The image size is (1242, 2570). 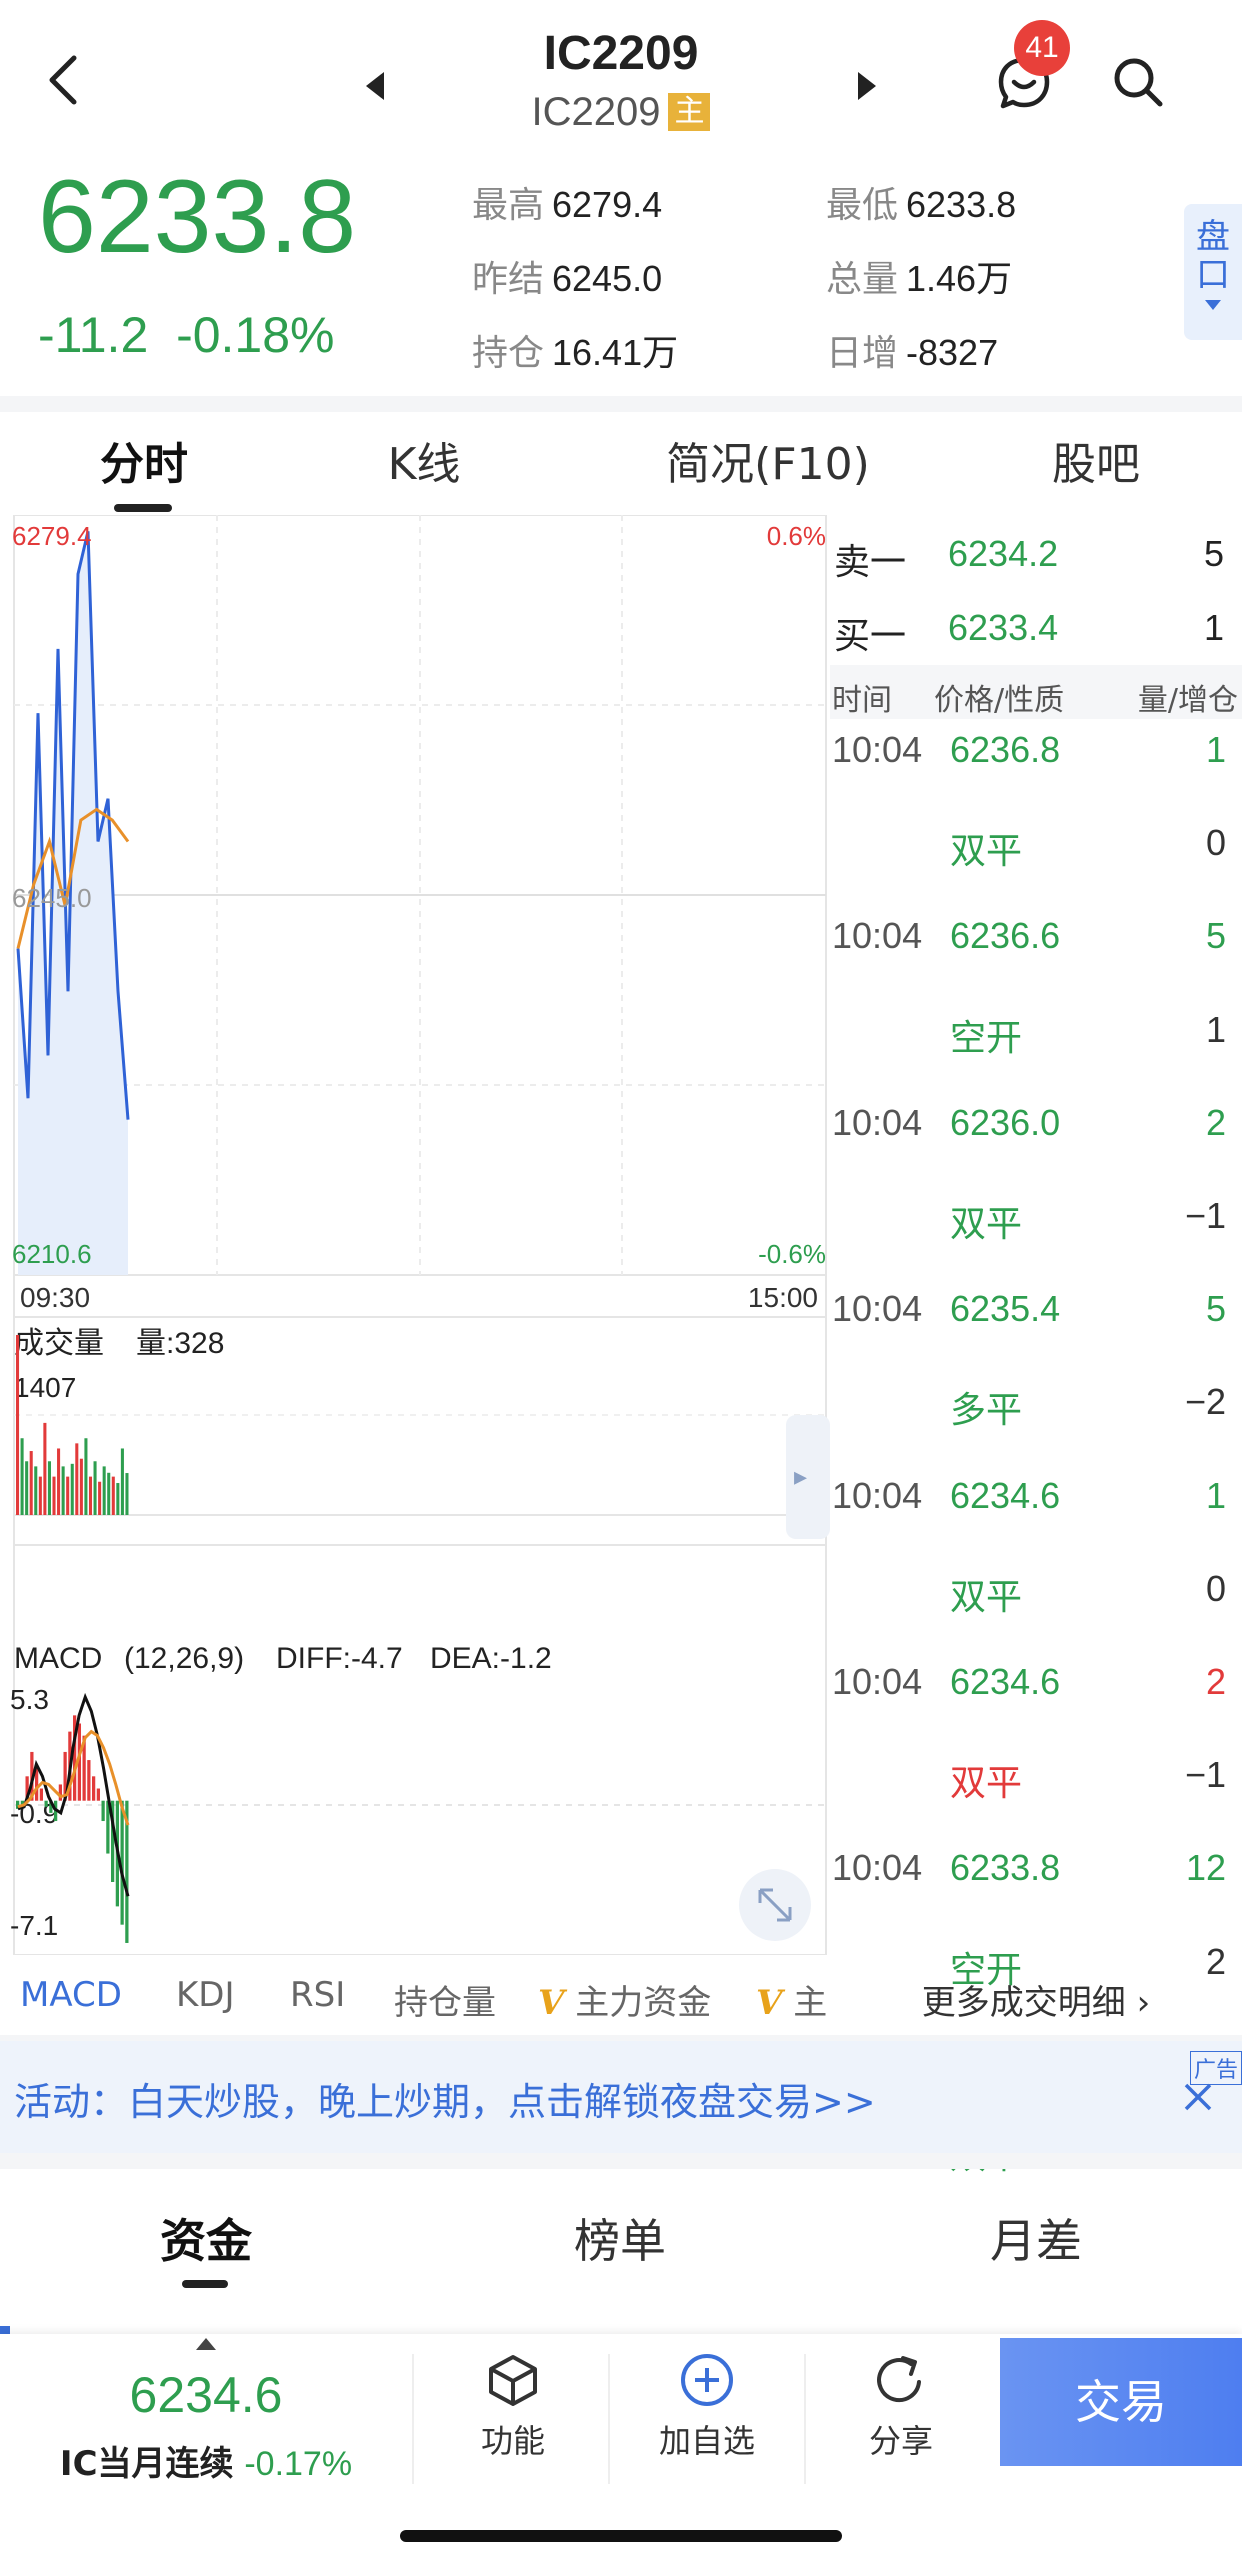 I want to click on macd-bottom-label: -7.1, so click(x=34, y=1925).